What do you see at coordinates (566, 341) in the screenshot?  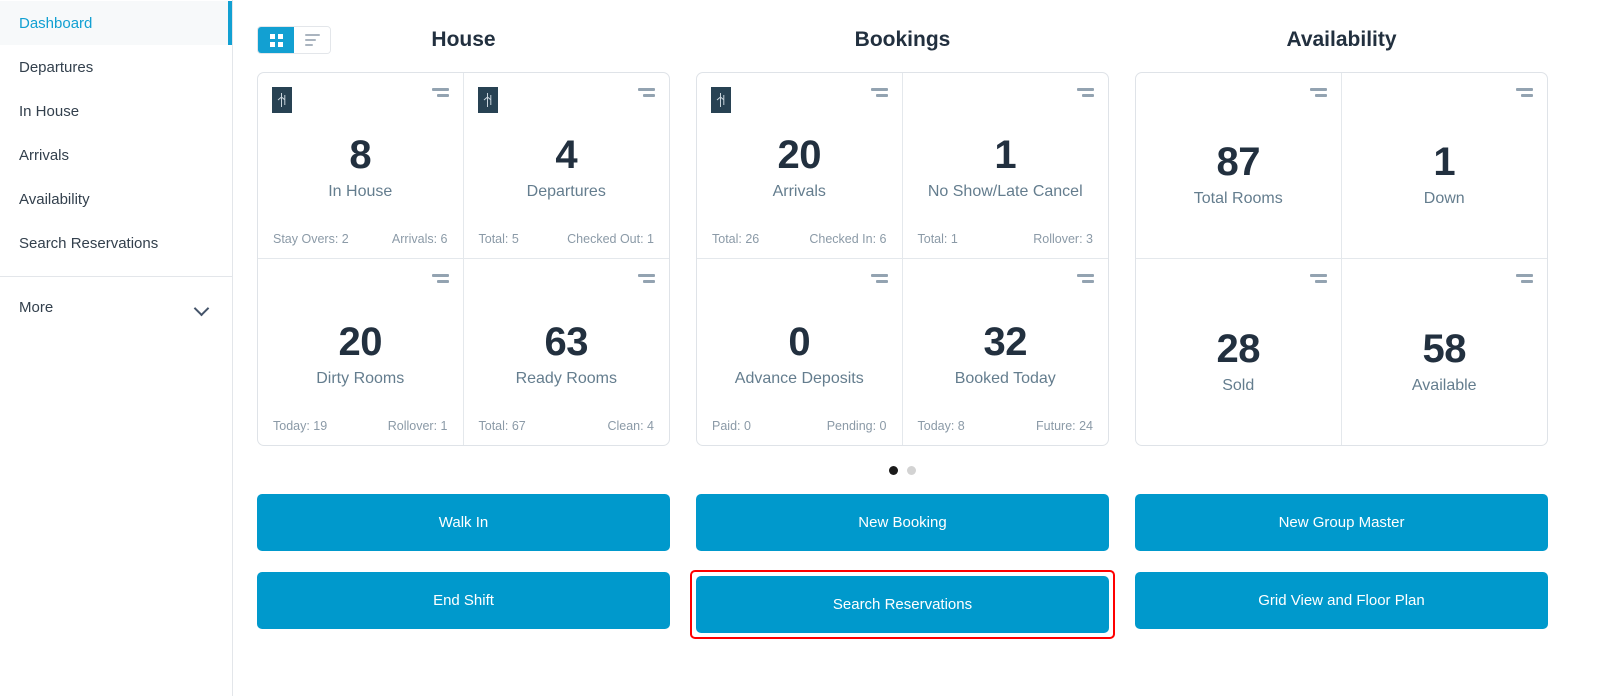 I see `kpi-value: 63` at bounding box center [566, 341].